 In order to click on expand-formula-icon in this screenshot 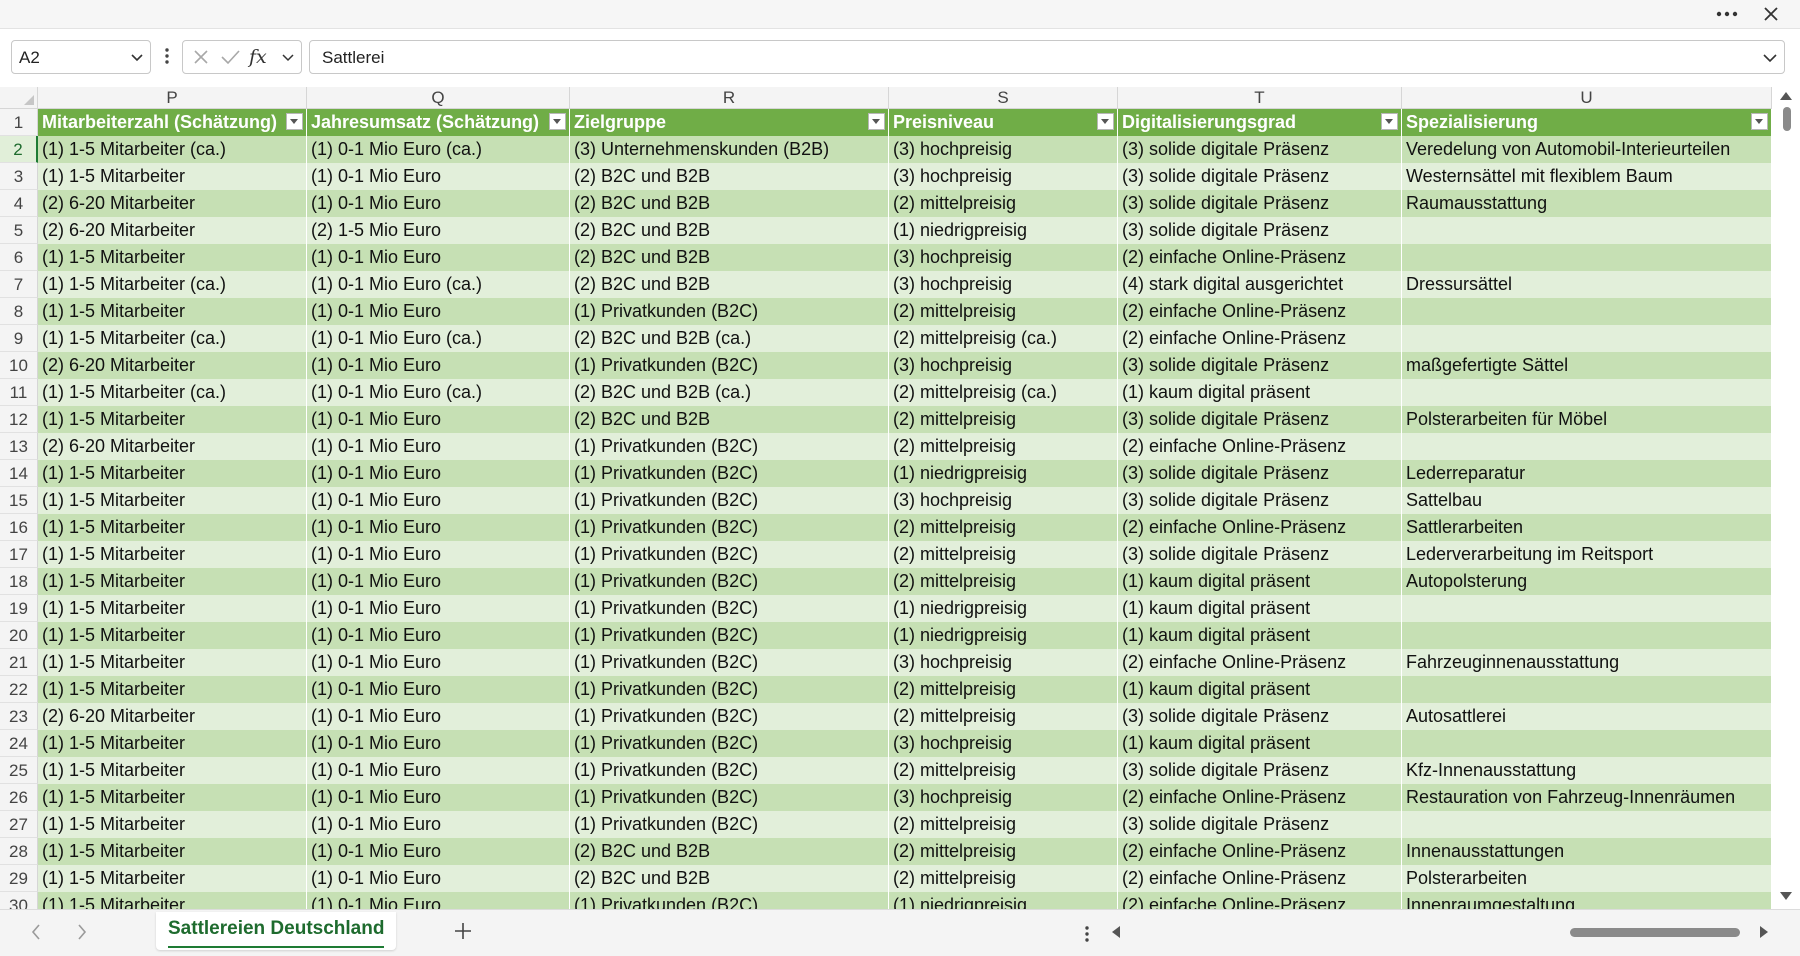, I will do `click(1770, 59)`.